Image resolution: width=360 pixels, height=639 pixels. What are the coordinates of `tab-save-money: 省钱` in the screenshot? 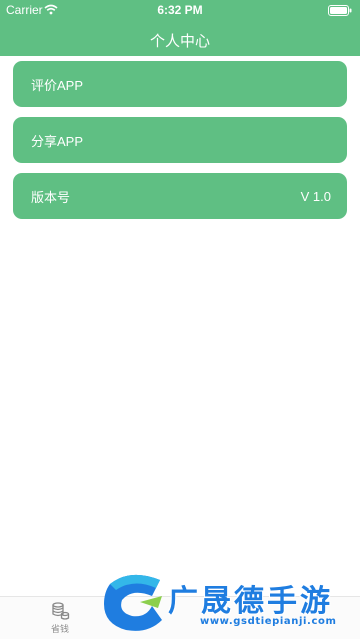 It's located at (60, 618).